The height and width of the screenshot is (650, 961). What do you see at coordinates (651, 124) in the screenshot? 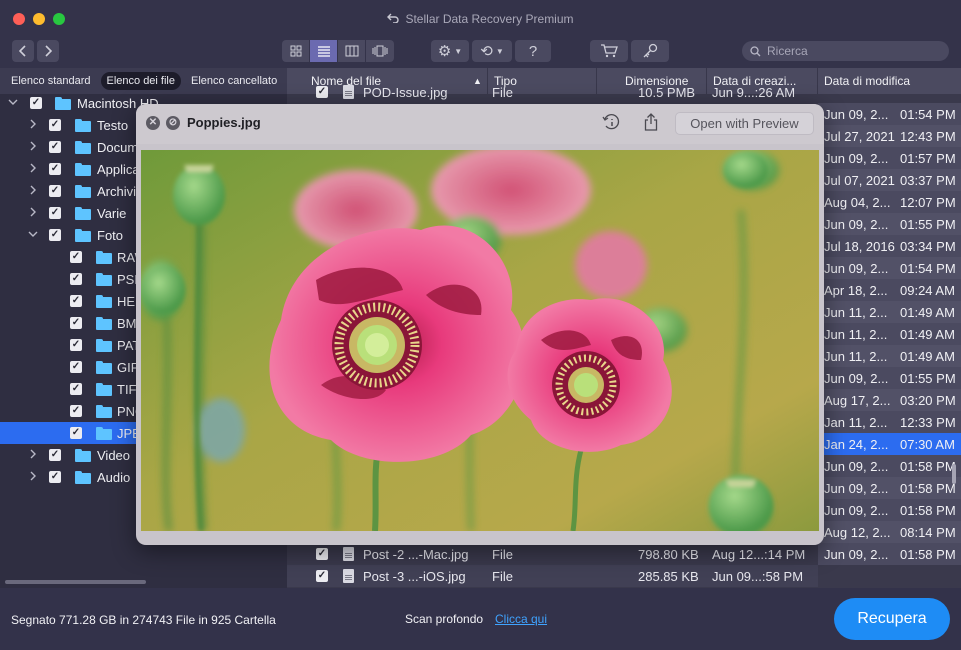
I see `share-icon` at bounding box center [651, 124].